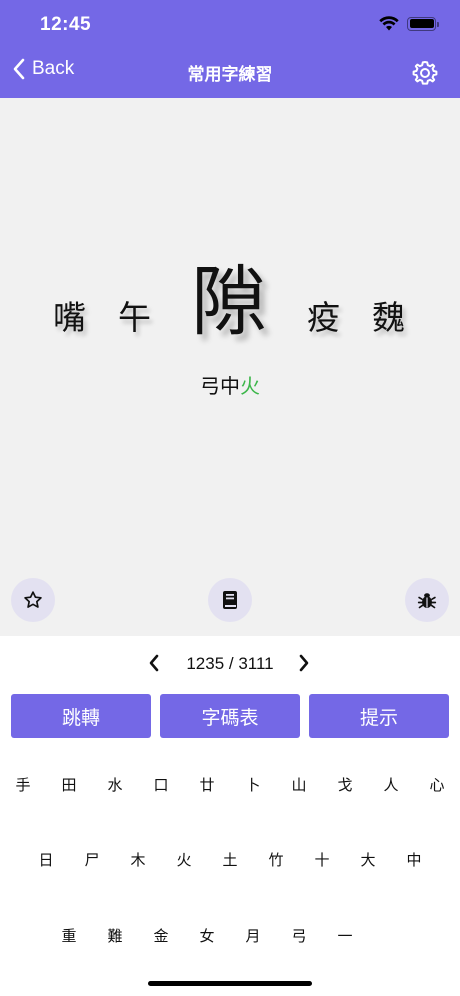  What do you see at coordinates (230, 936) in the screenshot?
I see `keyboard-row-3: 重 難 金 女 月 弓 一` at bounding box center [230, 936].